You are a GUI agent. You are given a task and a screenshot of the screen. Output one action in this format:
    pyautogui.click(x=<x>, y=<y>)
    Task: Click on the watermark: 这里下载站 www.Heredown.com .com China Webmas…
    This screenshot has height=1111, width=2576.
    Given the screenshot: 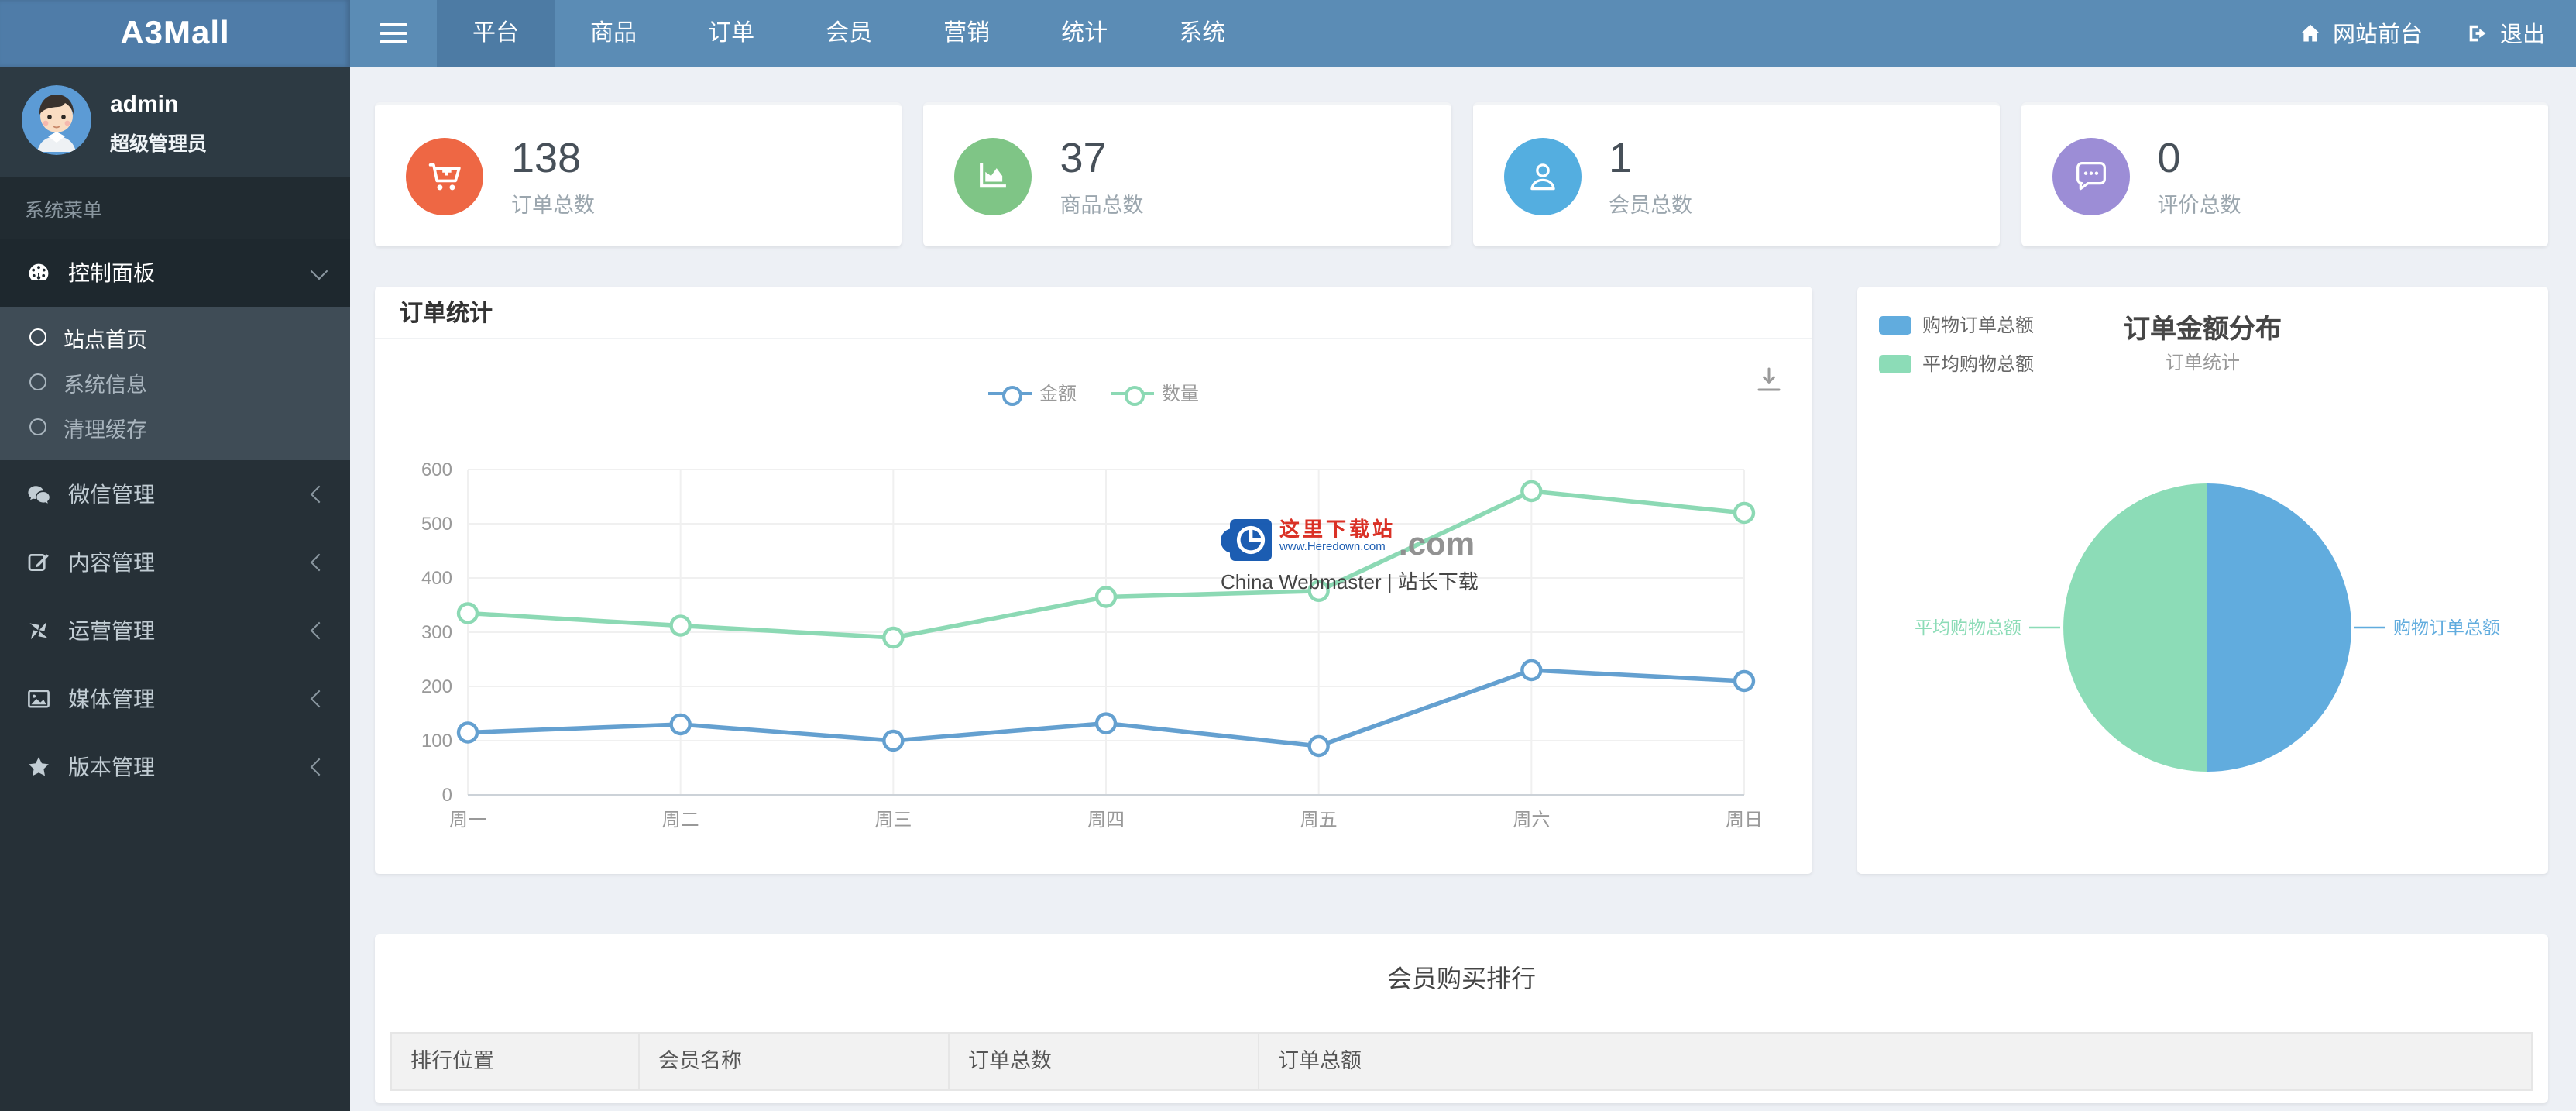 What is the action you would take?
    pyautogui.click(x=1350, y=556)
    